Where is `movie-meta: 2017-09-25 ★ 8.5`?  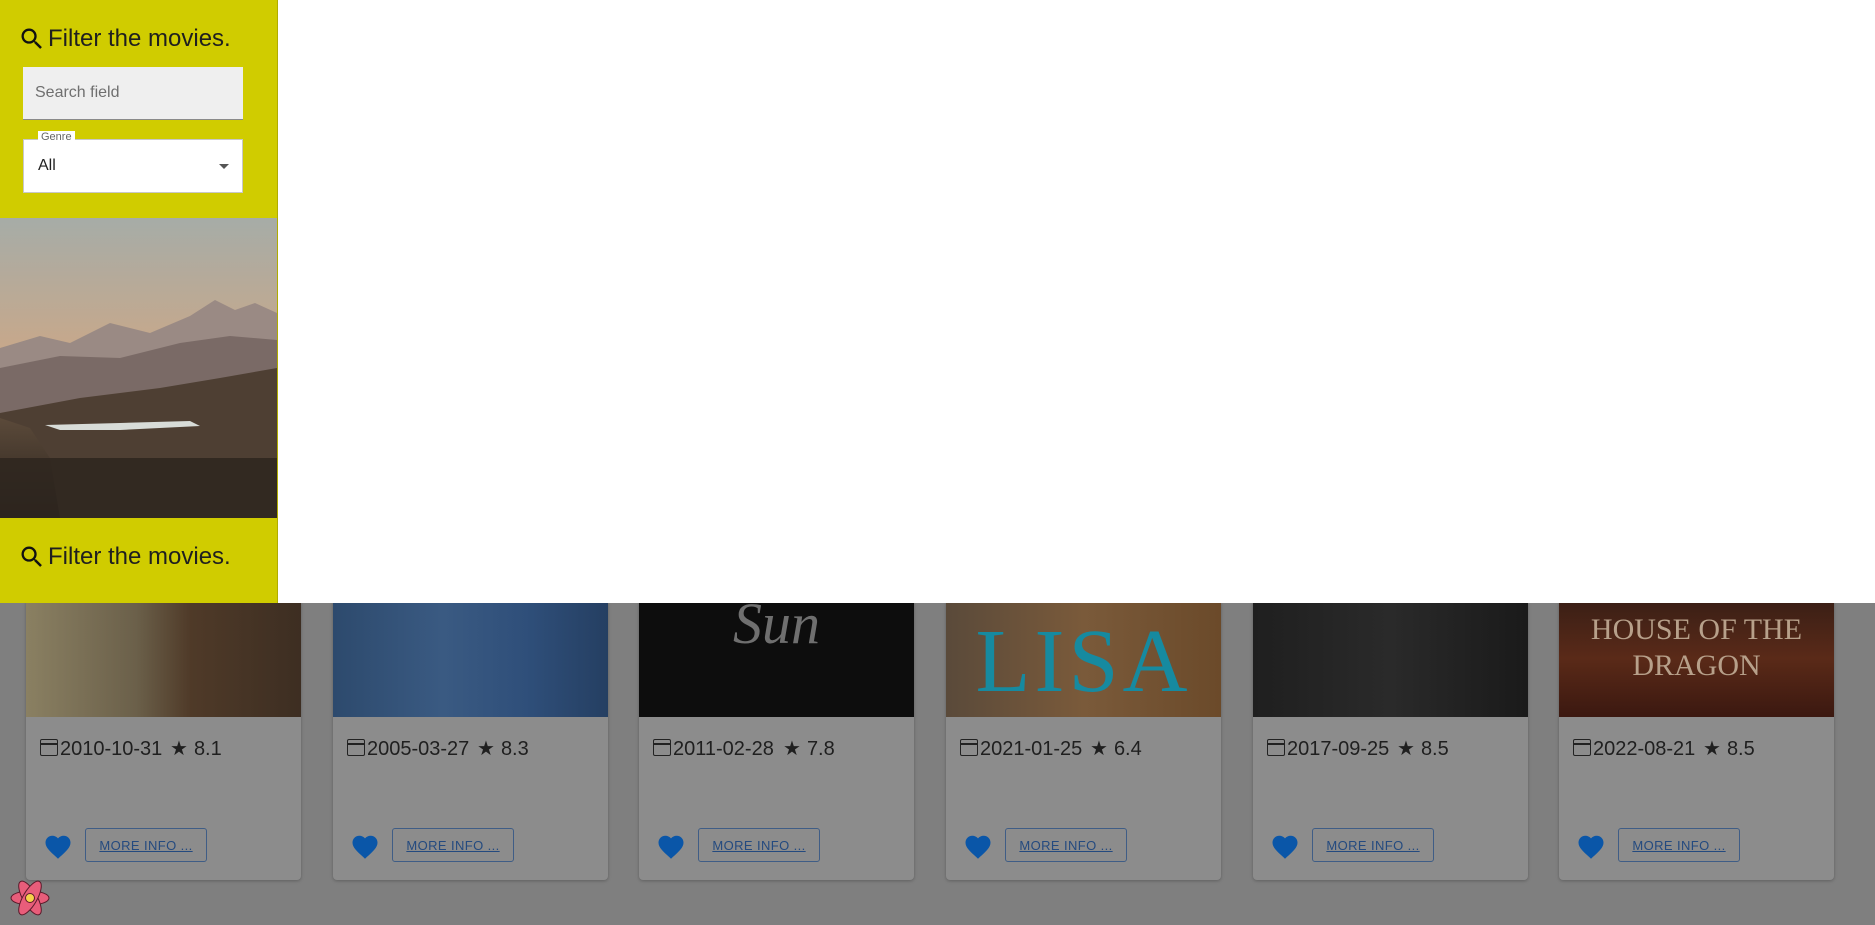 movie-meta: 2017-09-25 ★ 8.5 is located at coordinates (1392, 749).